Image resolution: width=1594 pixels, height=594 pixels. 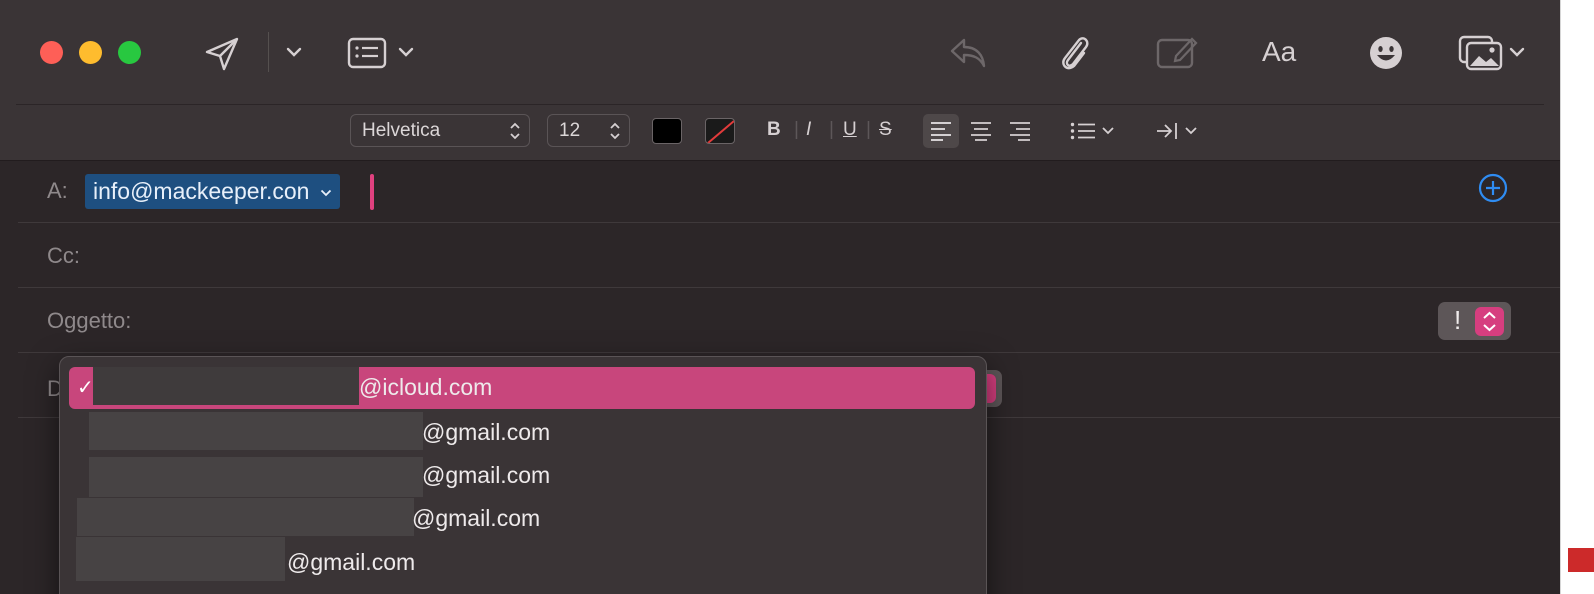 I want to click on subject-label: Oggetto:, so click(x=89, y=320).